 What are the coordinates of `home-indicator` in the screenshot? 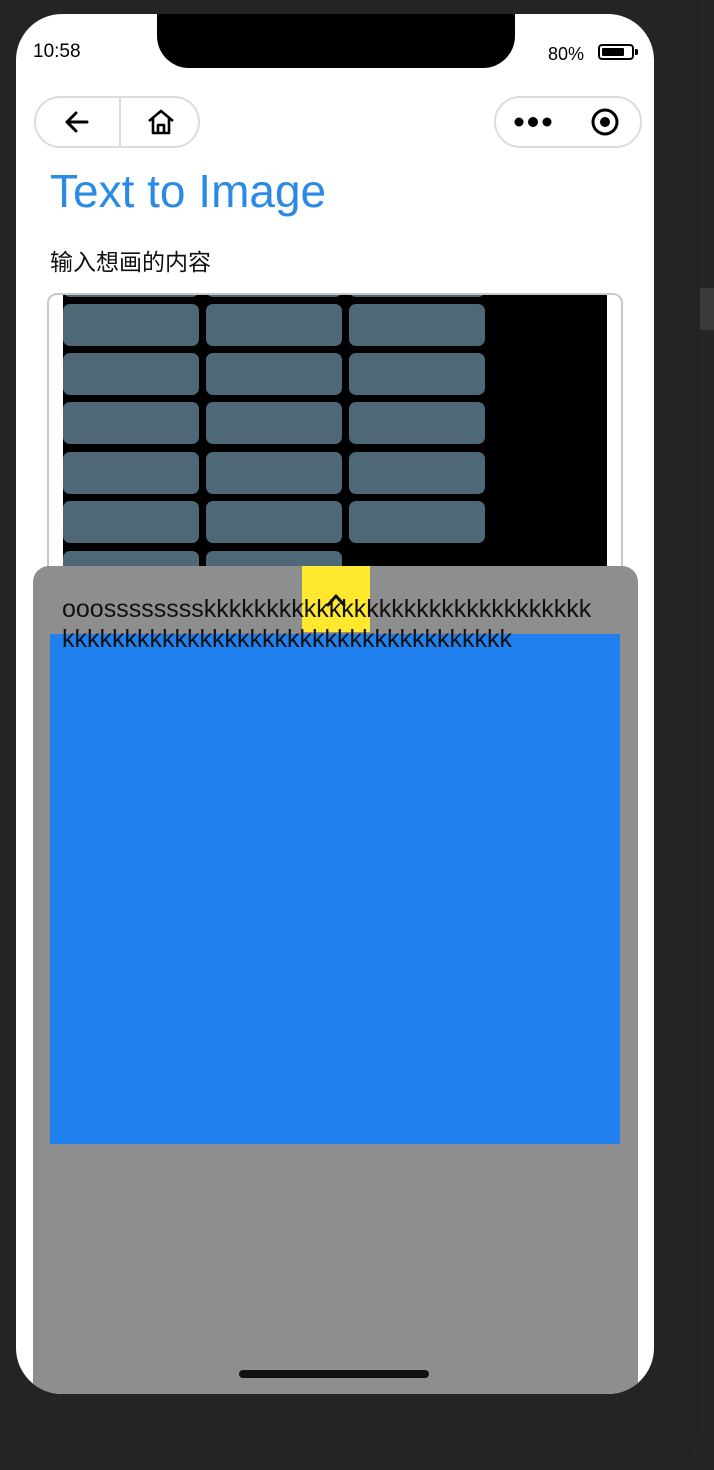 It's located at (334, 1374).